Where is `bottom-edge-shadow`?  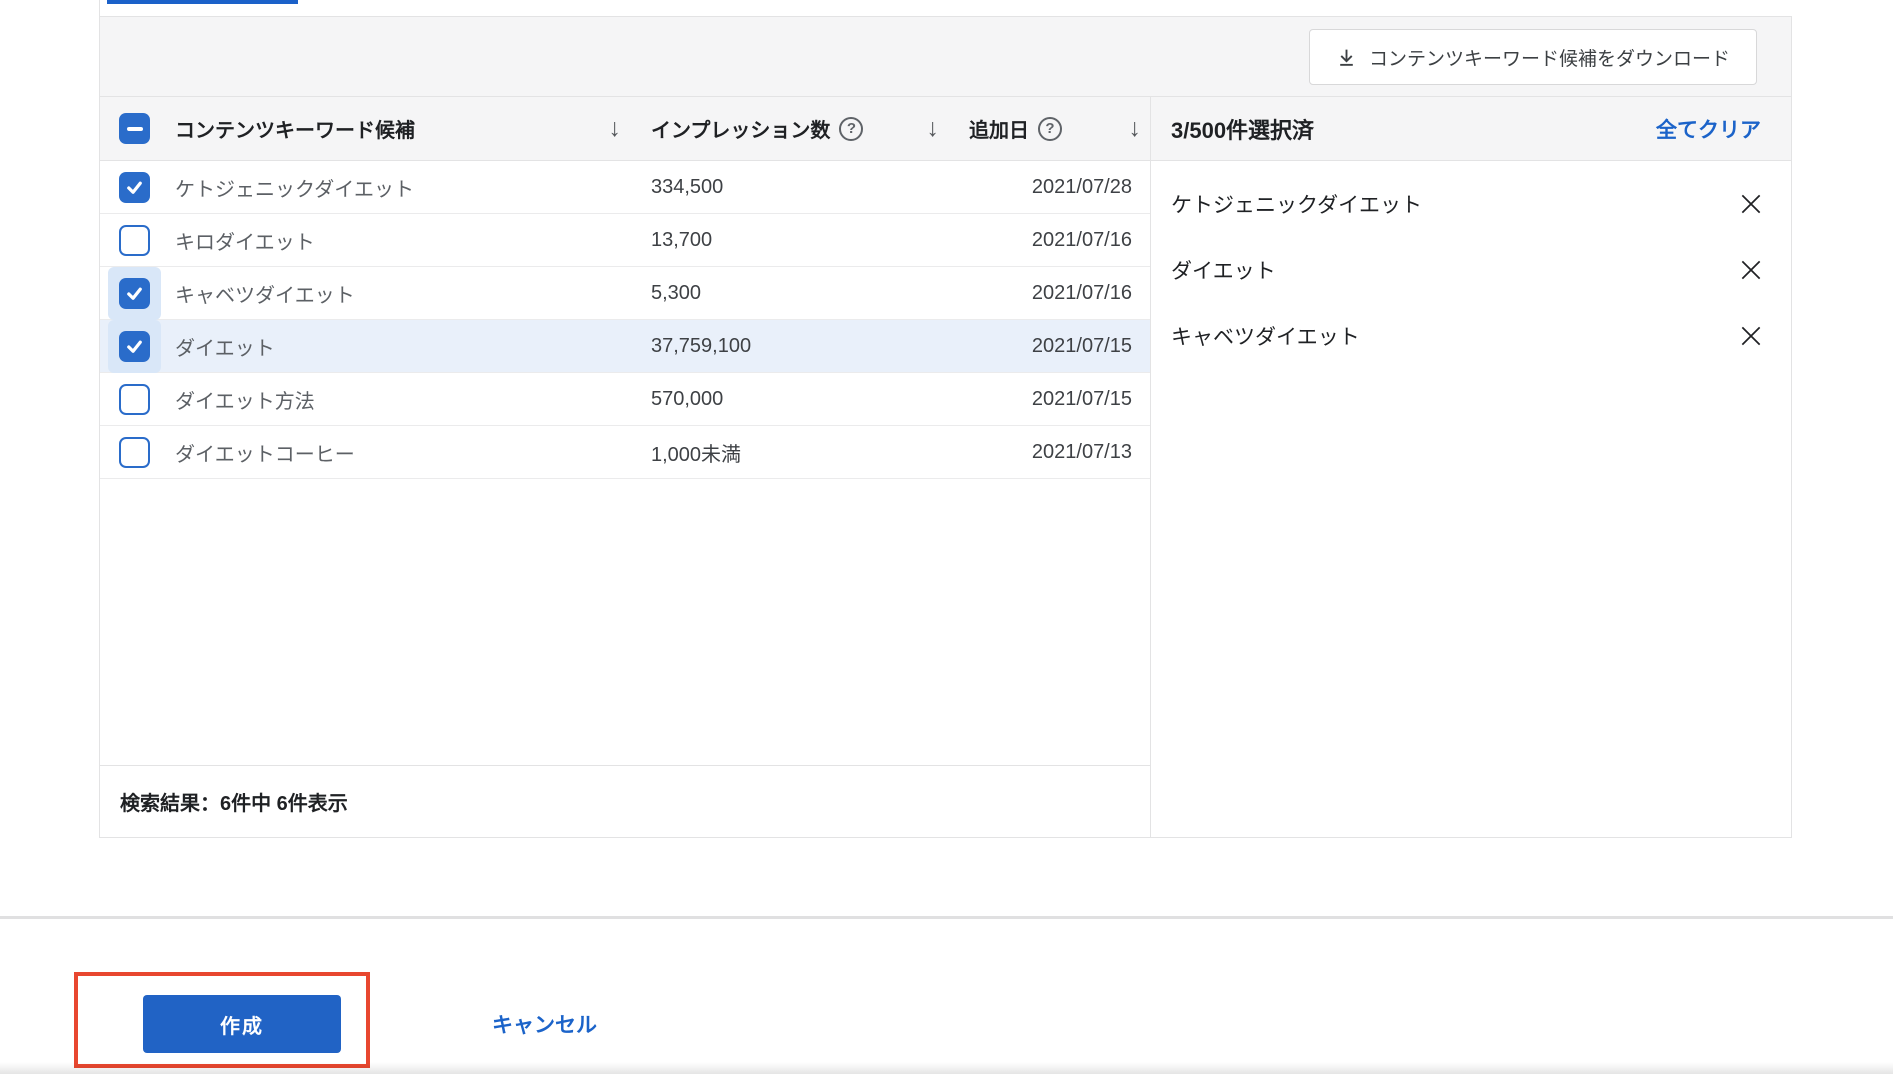 bottom-edge-shadow is located at coordinates (946, 1068).